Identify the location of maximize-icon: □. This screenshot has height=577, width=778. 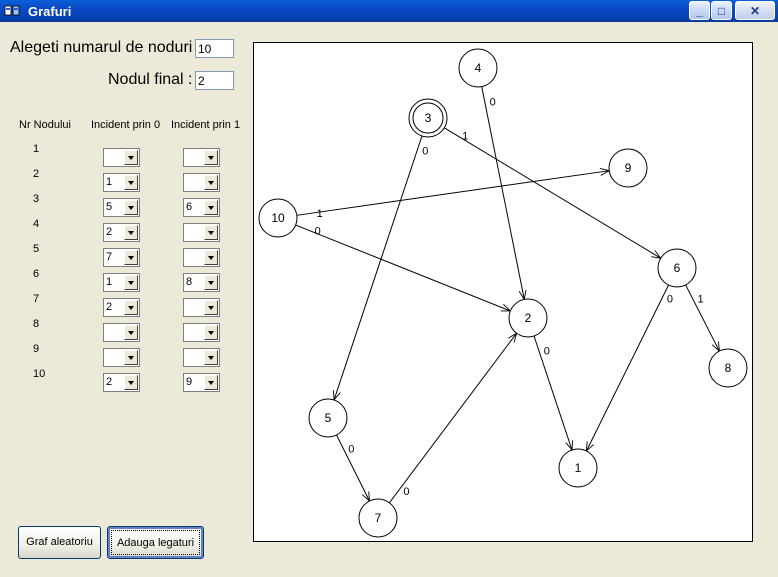
(721, 11).